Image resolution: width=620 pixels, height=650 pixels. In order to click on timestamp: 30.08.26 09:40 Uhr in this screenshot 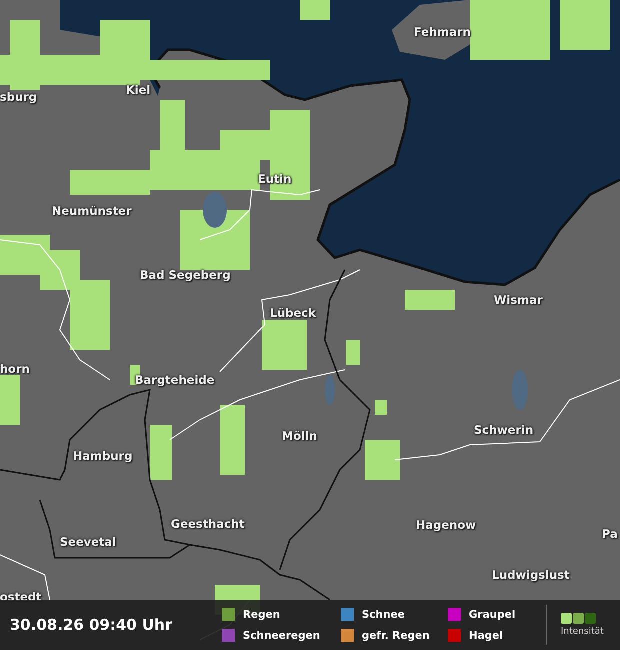, I will do `click(92, 625)`.